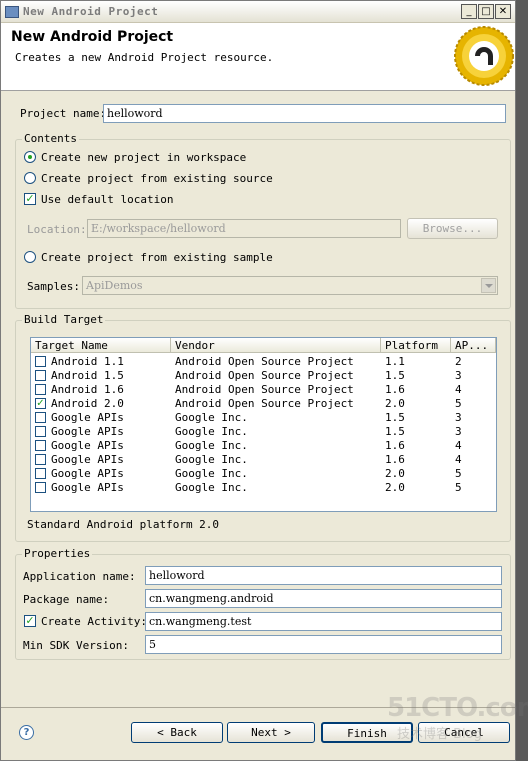 Image resolution: width=528 pixels, height=761 pixels. Describe the element at coordinates (87, 361) in the screenshot. I see `target-name-cell: Android 1.1` at that location.